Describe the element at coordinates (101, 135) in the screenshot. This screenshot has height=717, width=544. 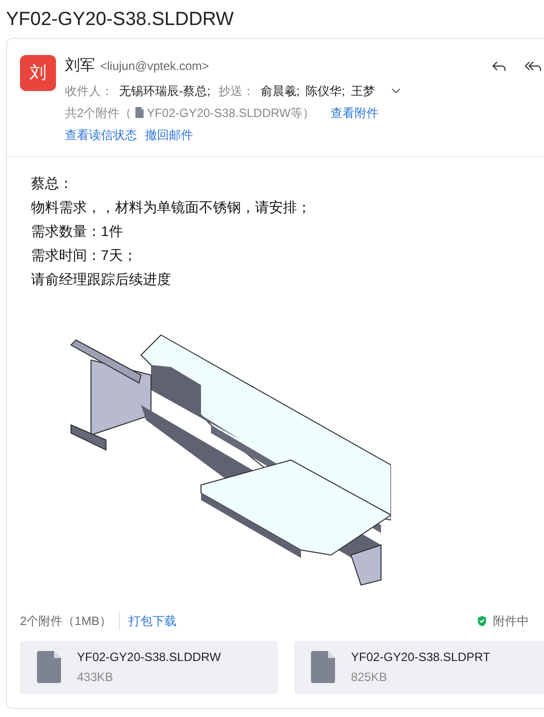
I see `action-link: 查看读信状态` at that location.